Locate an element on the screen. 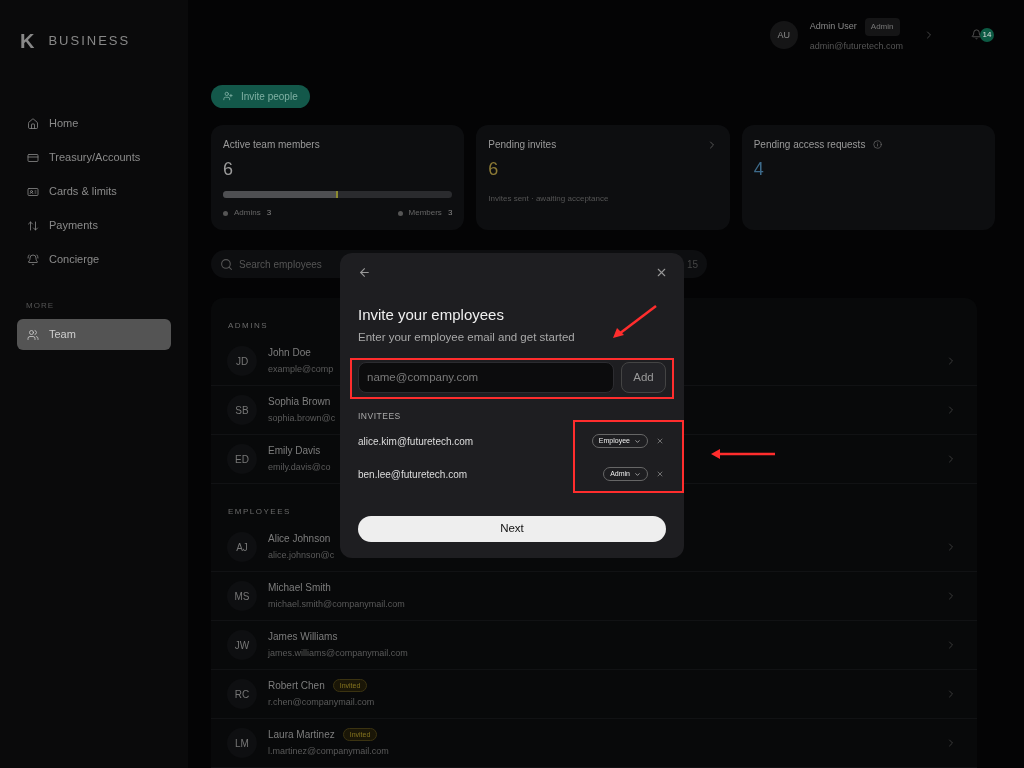 The width and height of the screenshot is (1024, 768). sidebar-item: Cards & limits is located at coordinates (94, 191).